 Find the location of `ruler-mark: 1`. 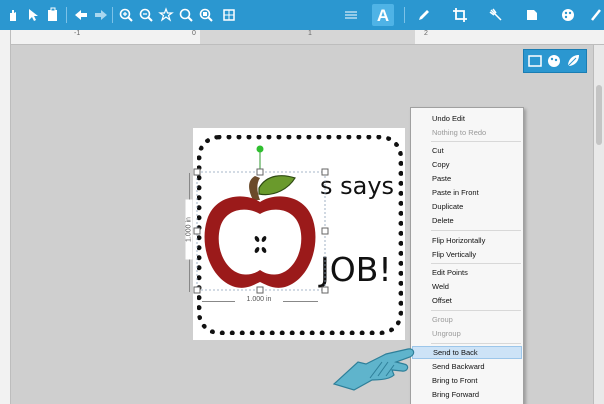

ruler-mark: 1 is located at coordinates (310, 33).